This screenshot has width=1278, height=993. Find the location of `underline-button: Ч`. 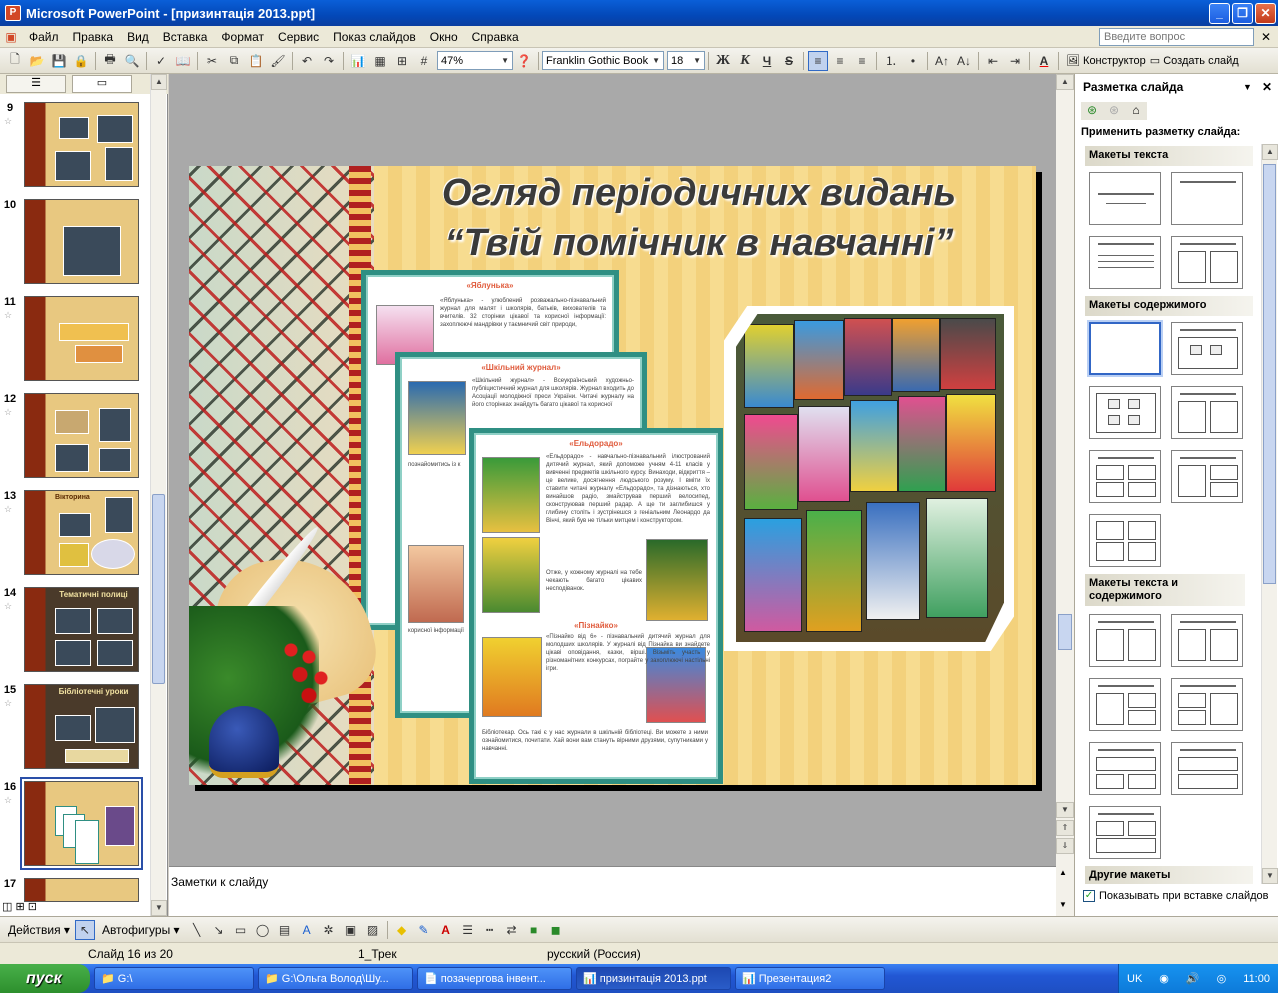

underline-button: Ч is located at coordinates (767, 61).